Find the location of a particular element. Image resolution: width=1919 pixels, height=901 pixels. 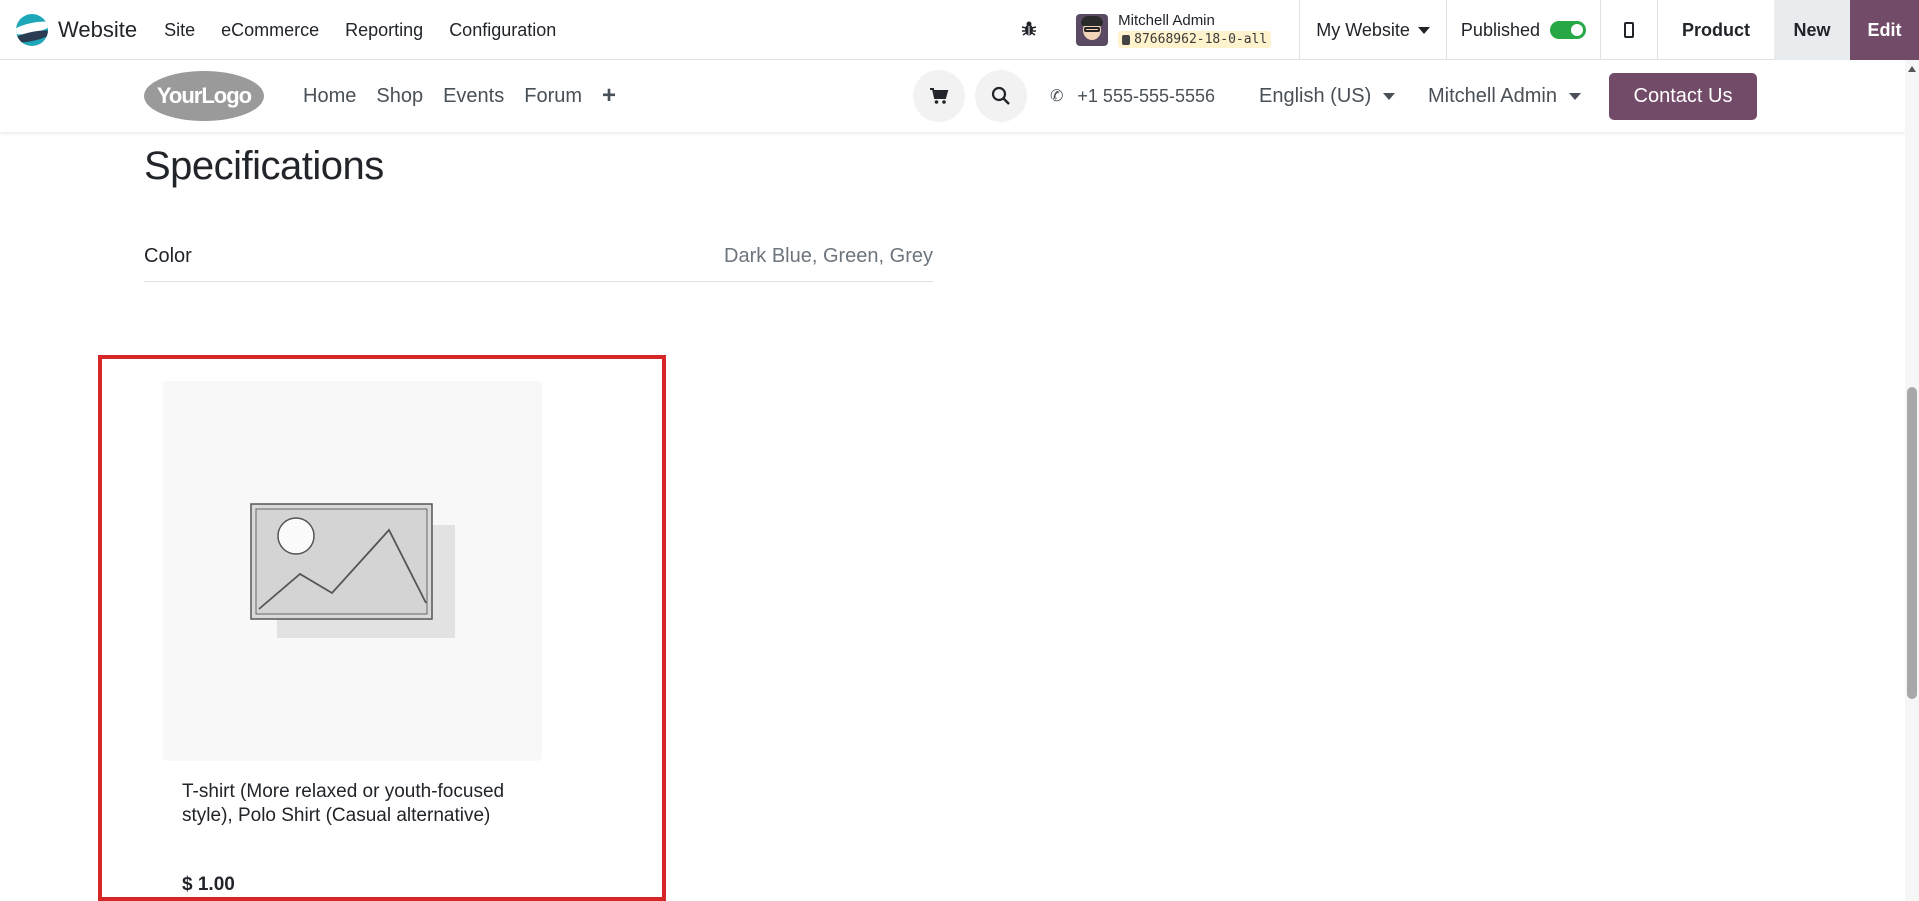

account-label: Mitchell Admin is located at coordinates (1492, 95).